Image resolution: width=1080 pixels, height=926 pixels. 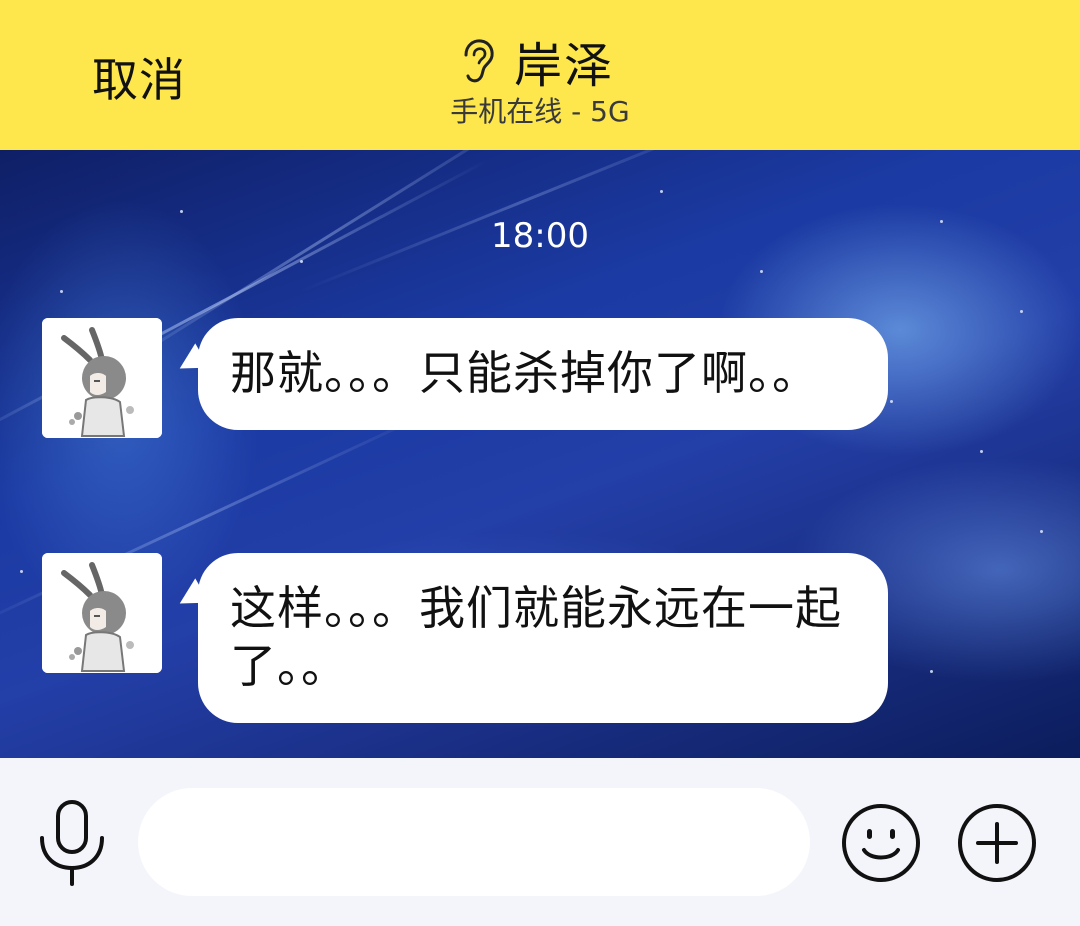 I want to click on title-row: 岸泽, so click(x=540, y=62).